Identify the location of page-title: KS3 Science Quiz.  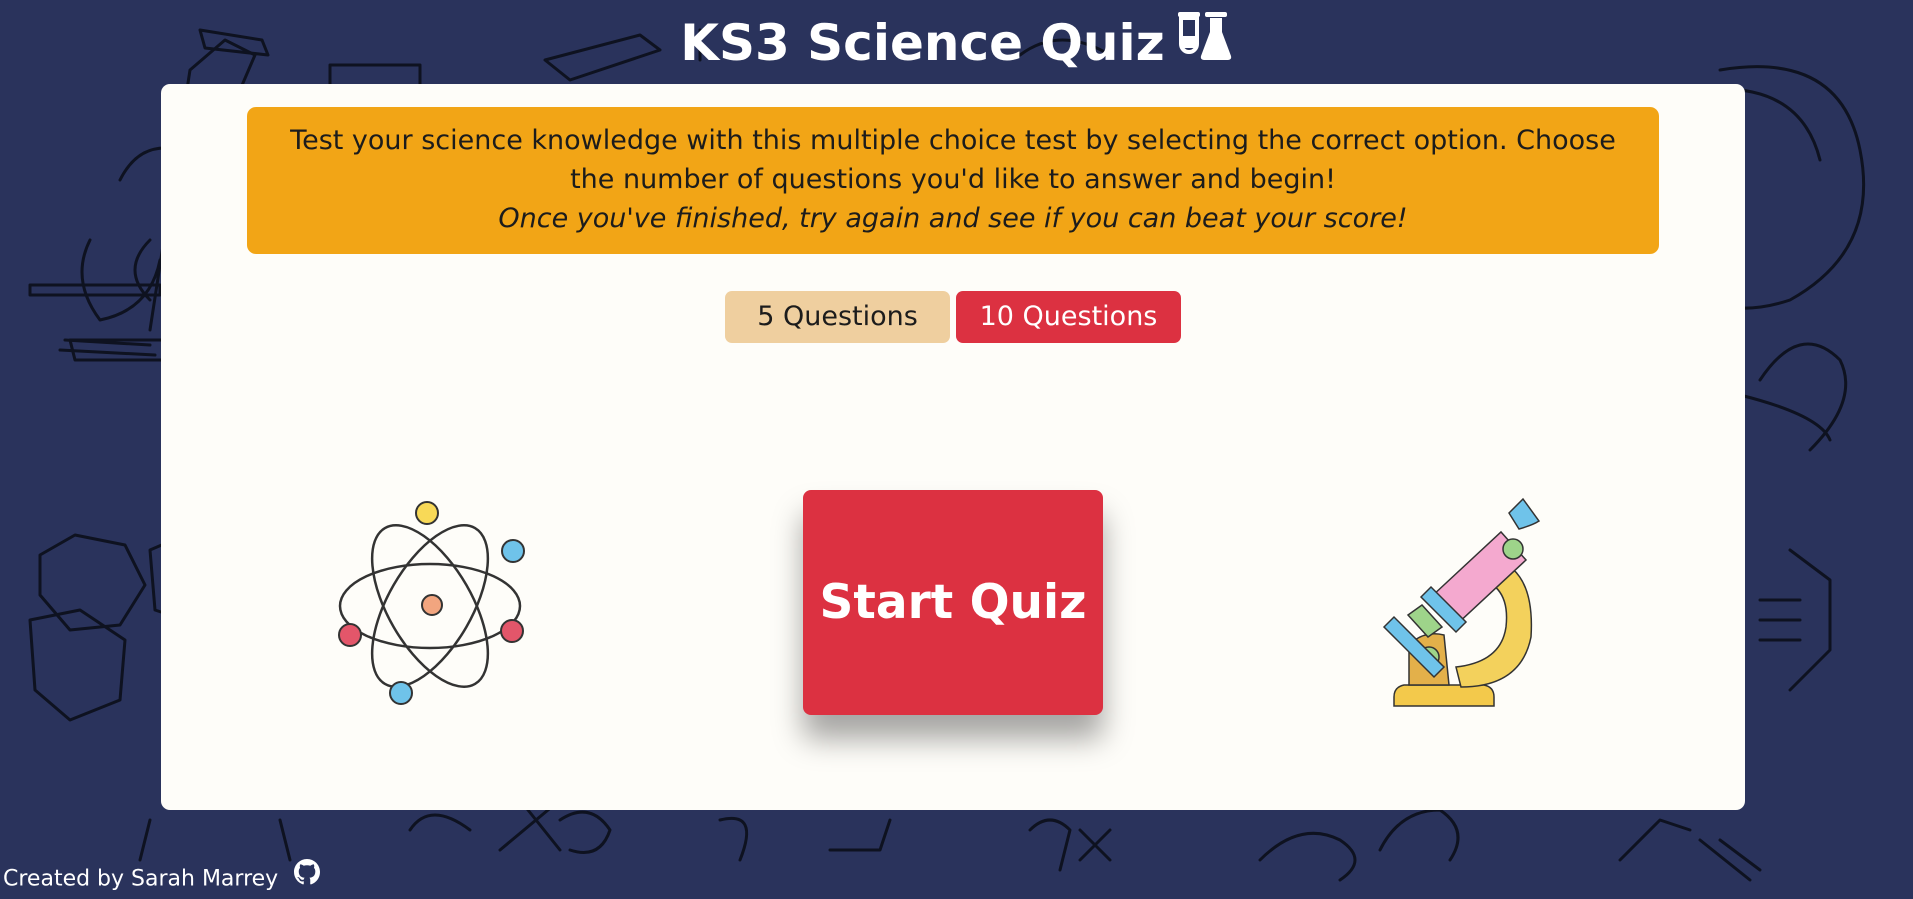
(922, 43).